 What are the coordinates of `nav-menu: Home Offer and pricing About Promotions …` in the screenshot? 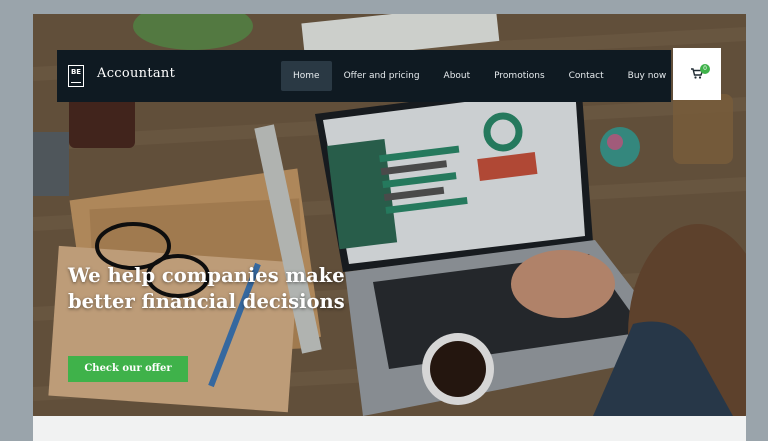 It's located at (479, 76).